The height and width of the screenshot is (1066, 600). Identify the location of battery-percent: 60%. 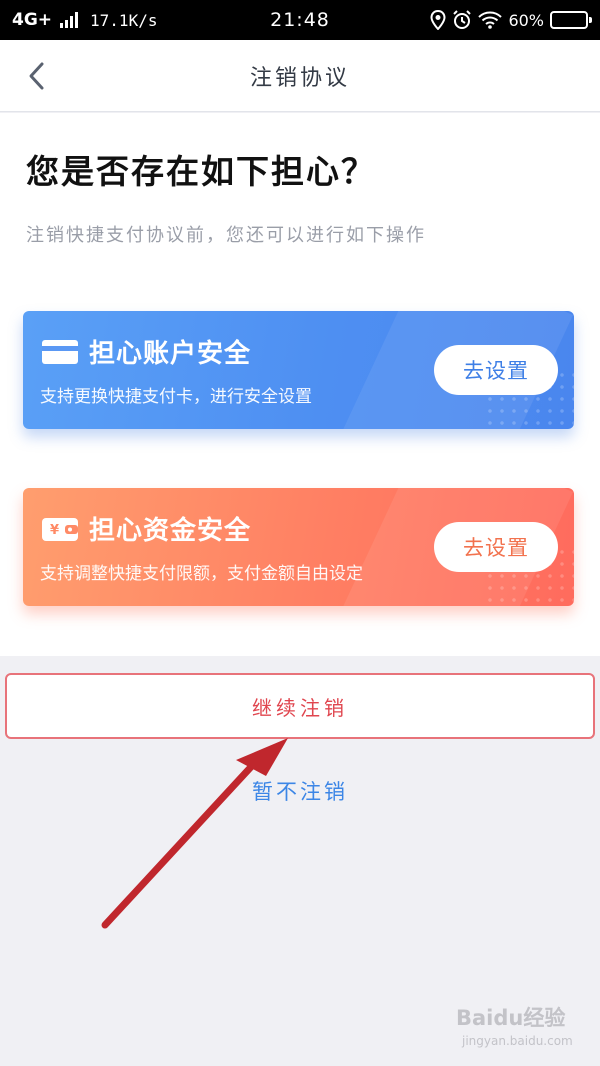
(526, 20).